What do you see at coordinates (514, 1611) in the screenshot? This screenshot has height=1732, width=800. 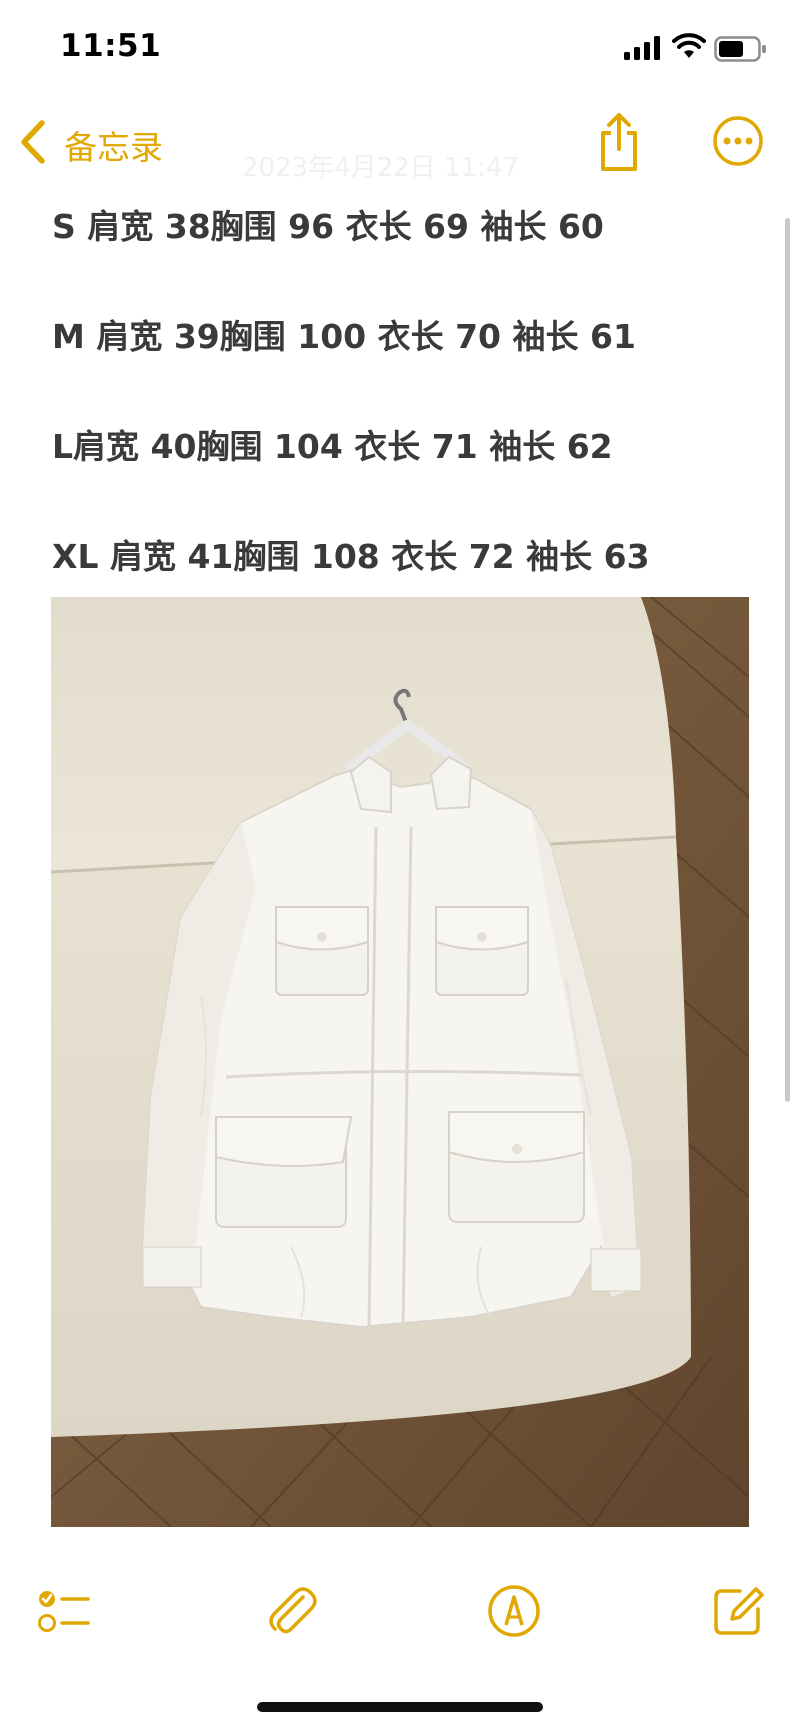 I see `markup-pen-icon` at bounding box center [514, 1611].